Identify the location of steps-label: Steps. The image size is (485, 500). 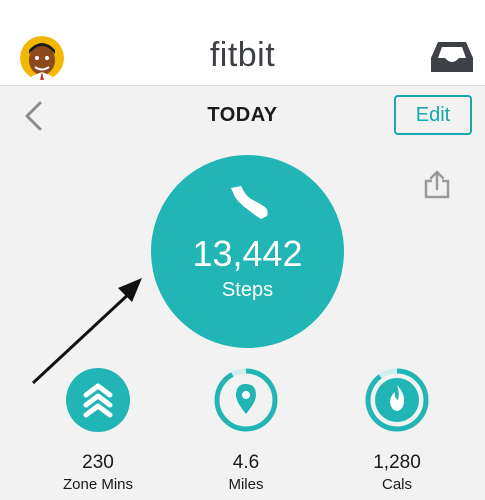
(247, 290).